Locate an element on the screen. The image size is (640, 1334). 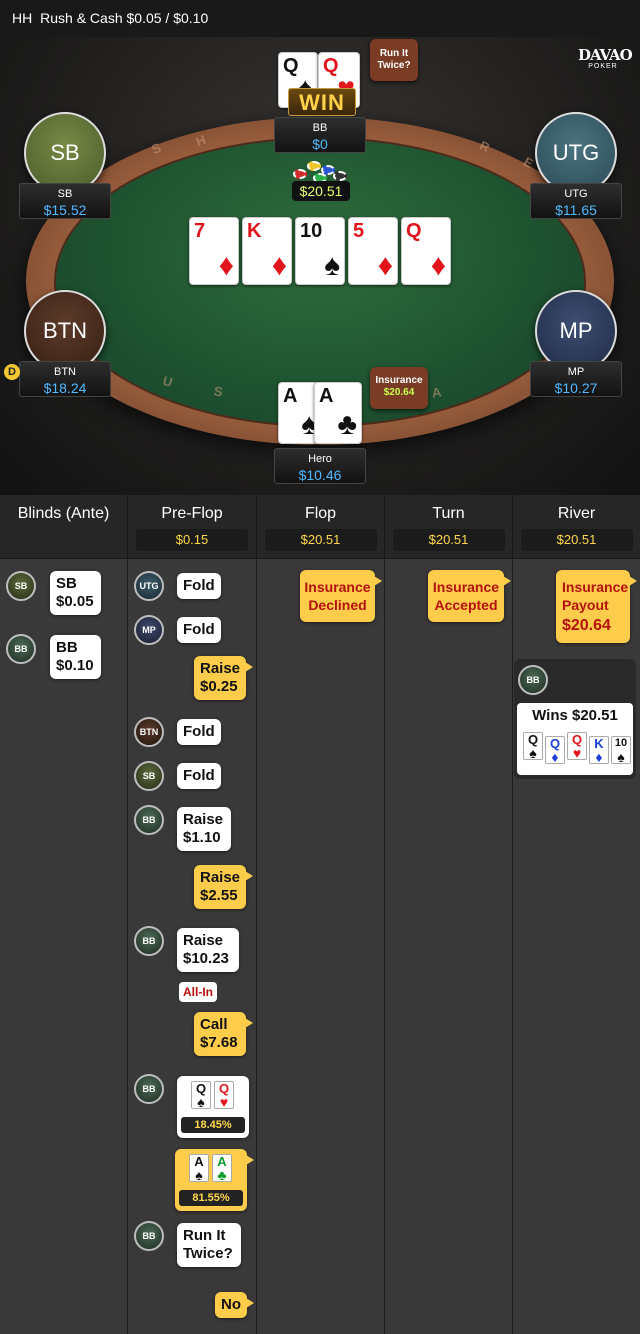
wins-amount: Wins $20.51 is located at coordinates (575, 715).